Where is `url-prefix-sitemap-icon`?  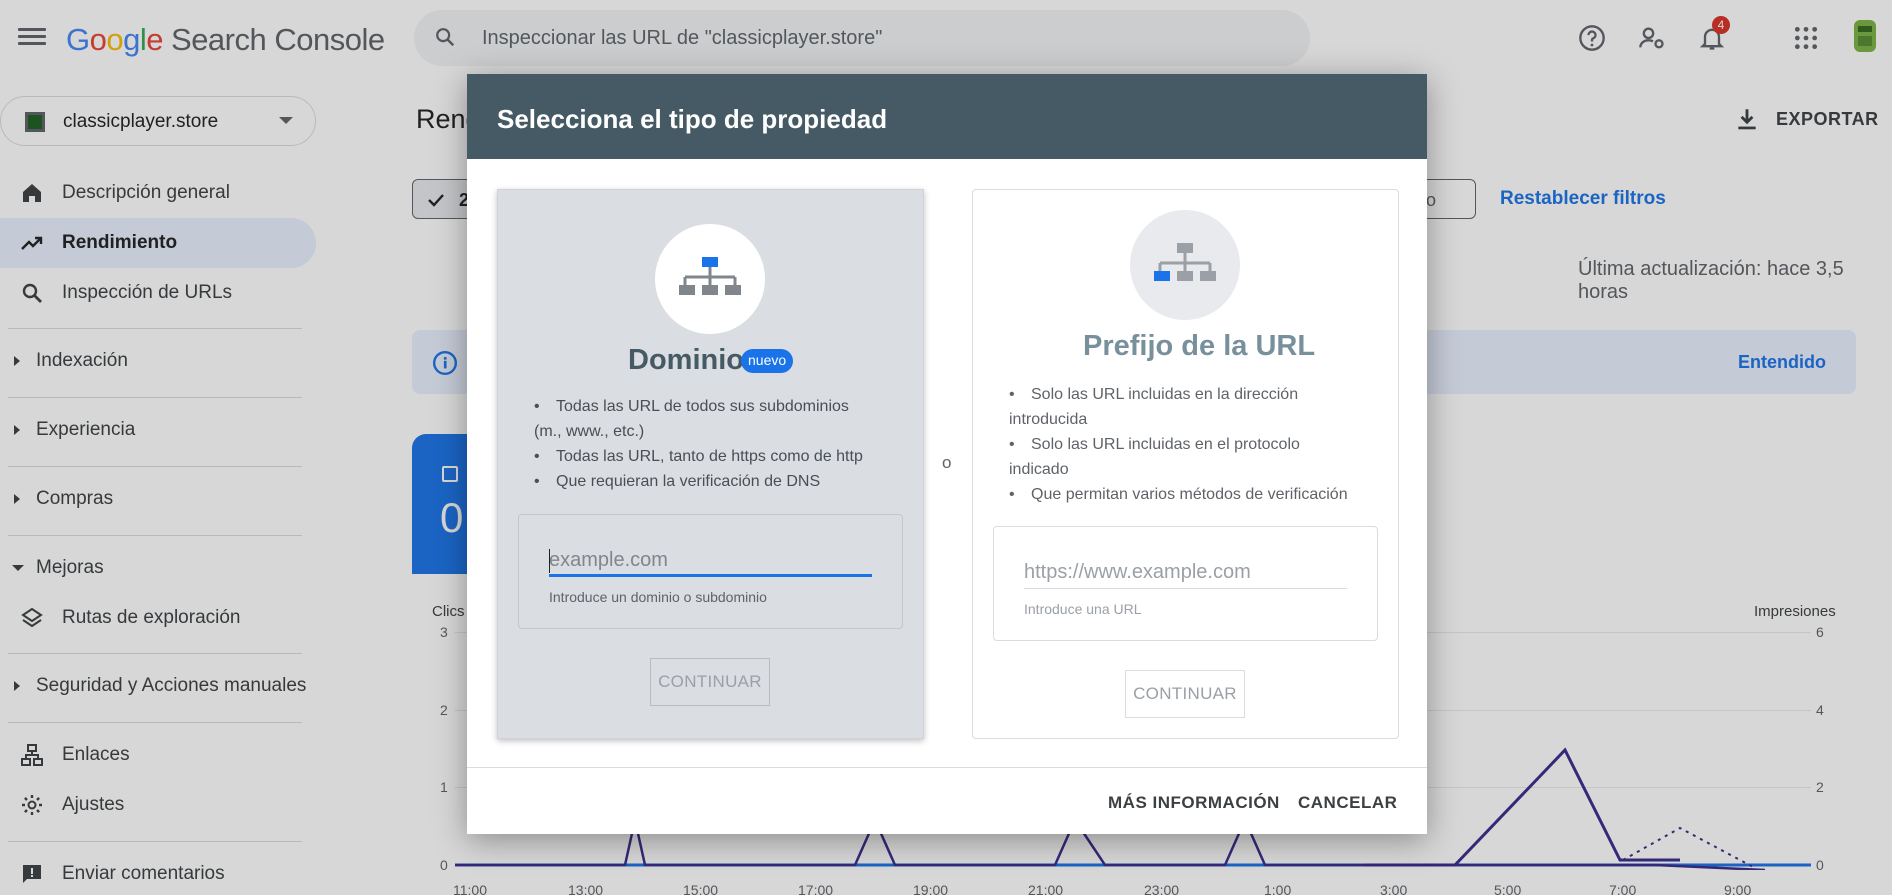
url-prefix-sitemap-icon is located at coordinates (1185, 265).